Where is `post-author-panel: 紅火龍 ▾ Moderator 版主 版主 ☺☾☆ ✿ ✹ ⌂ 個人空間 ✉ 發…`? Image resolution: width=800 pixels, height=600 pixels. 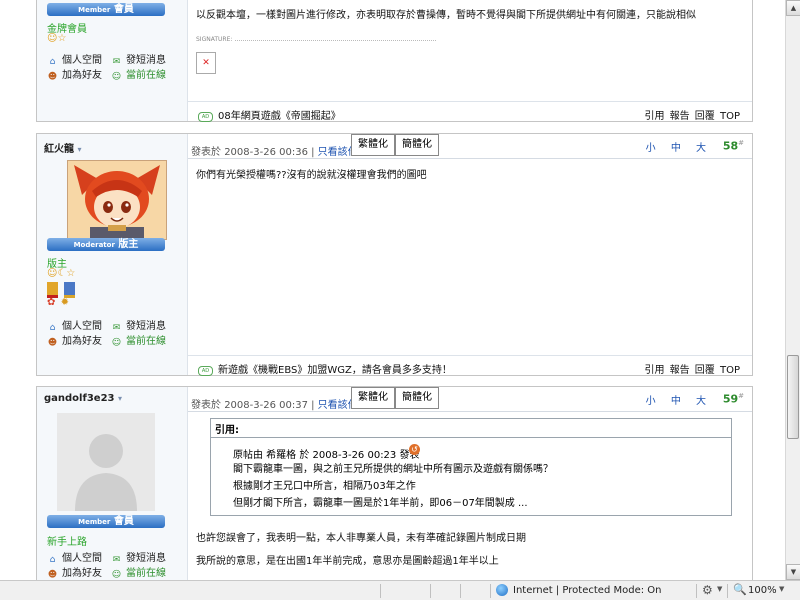 post-author-panel: 紅火龍 ▾ Moderator 版主 版主 ☺☾☆ ✿ ✹ ⌂ 個人空間 ✉ 發… is located at coordinates (112, 254).